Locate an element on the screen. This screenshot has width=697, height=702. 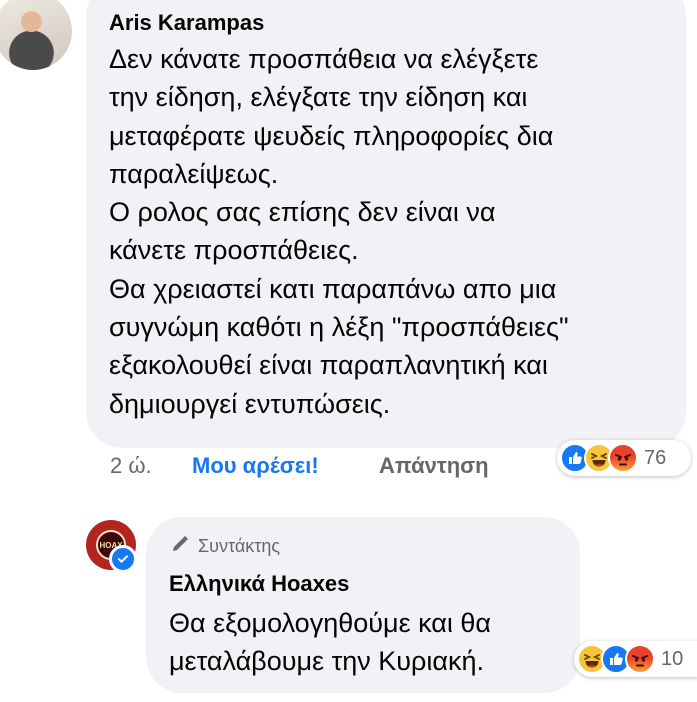
avatar is located at coordinates (36, 35).